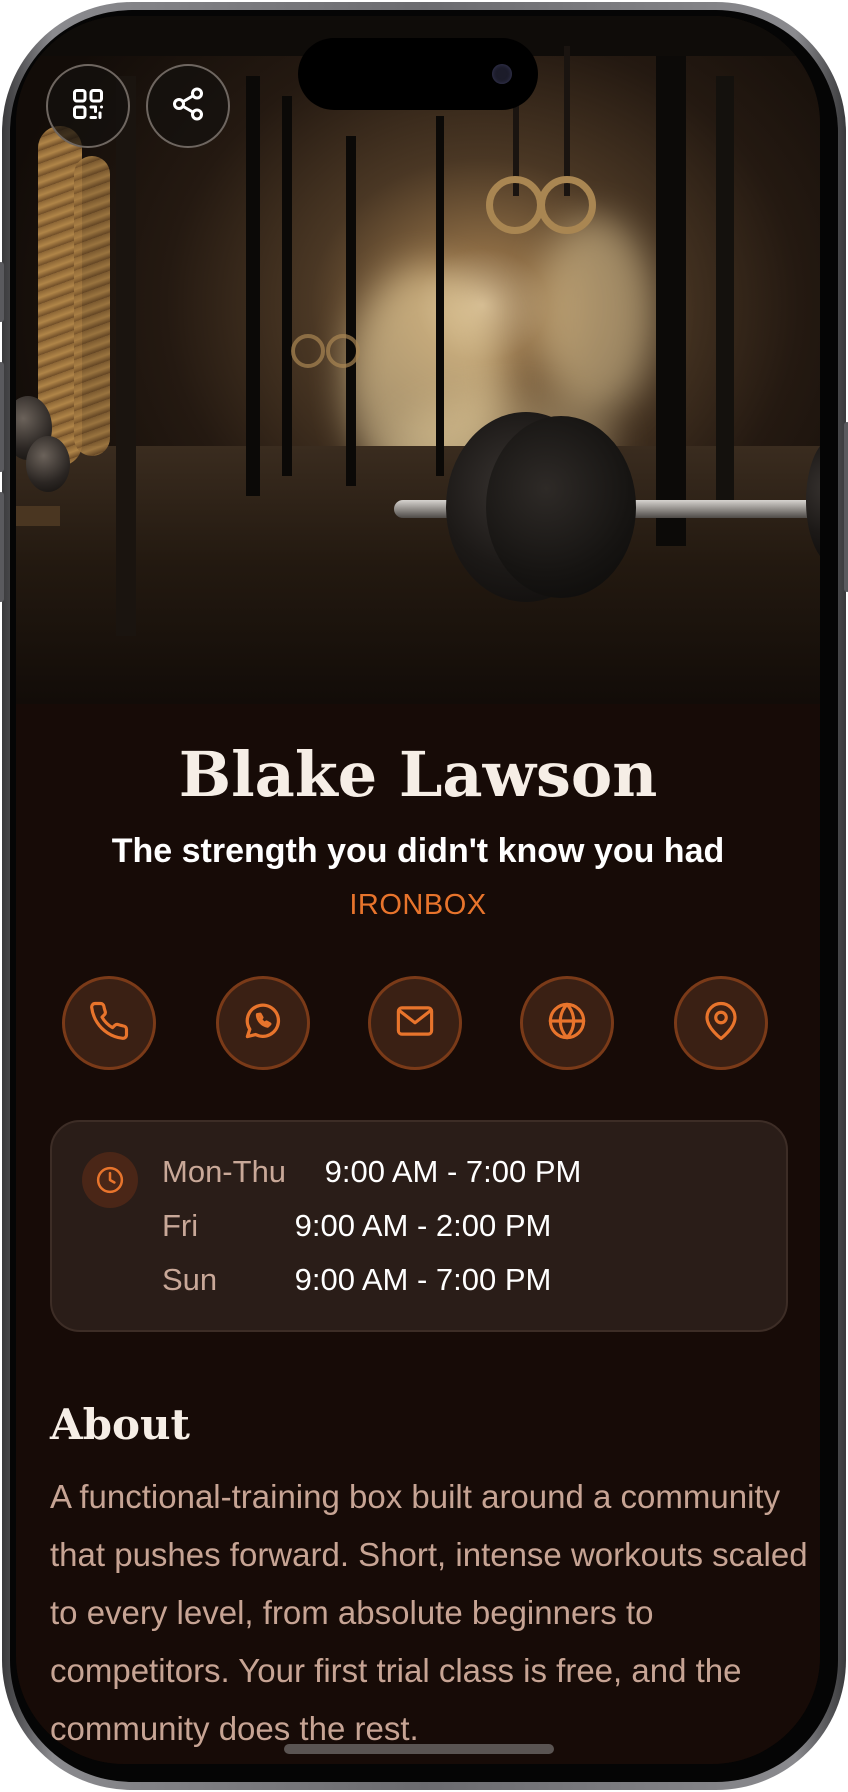  I want to click on map-pin-icon, so click(721, 1023).